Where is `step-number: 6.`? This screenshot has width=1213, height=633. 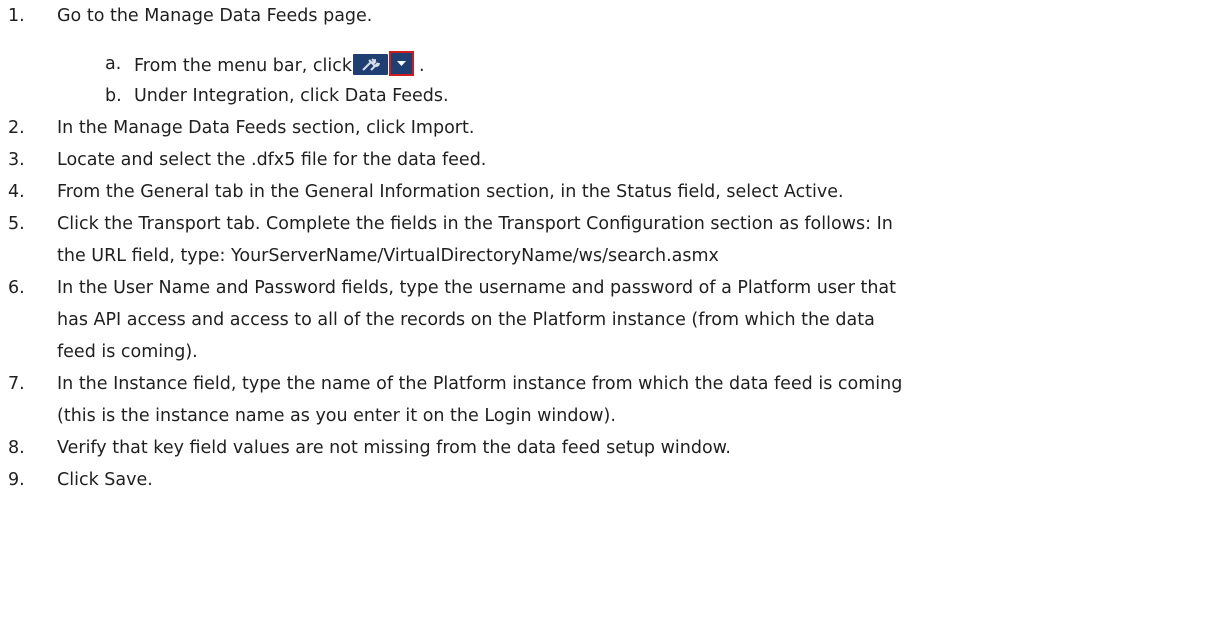
step-number: 6. is located at coordinates (16, 288).